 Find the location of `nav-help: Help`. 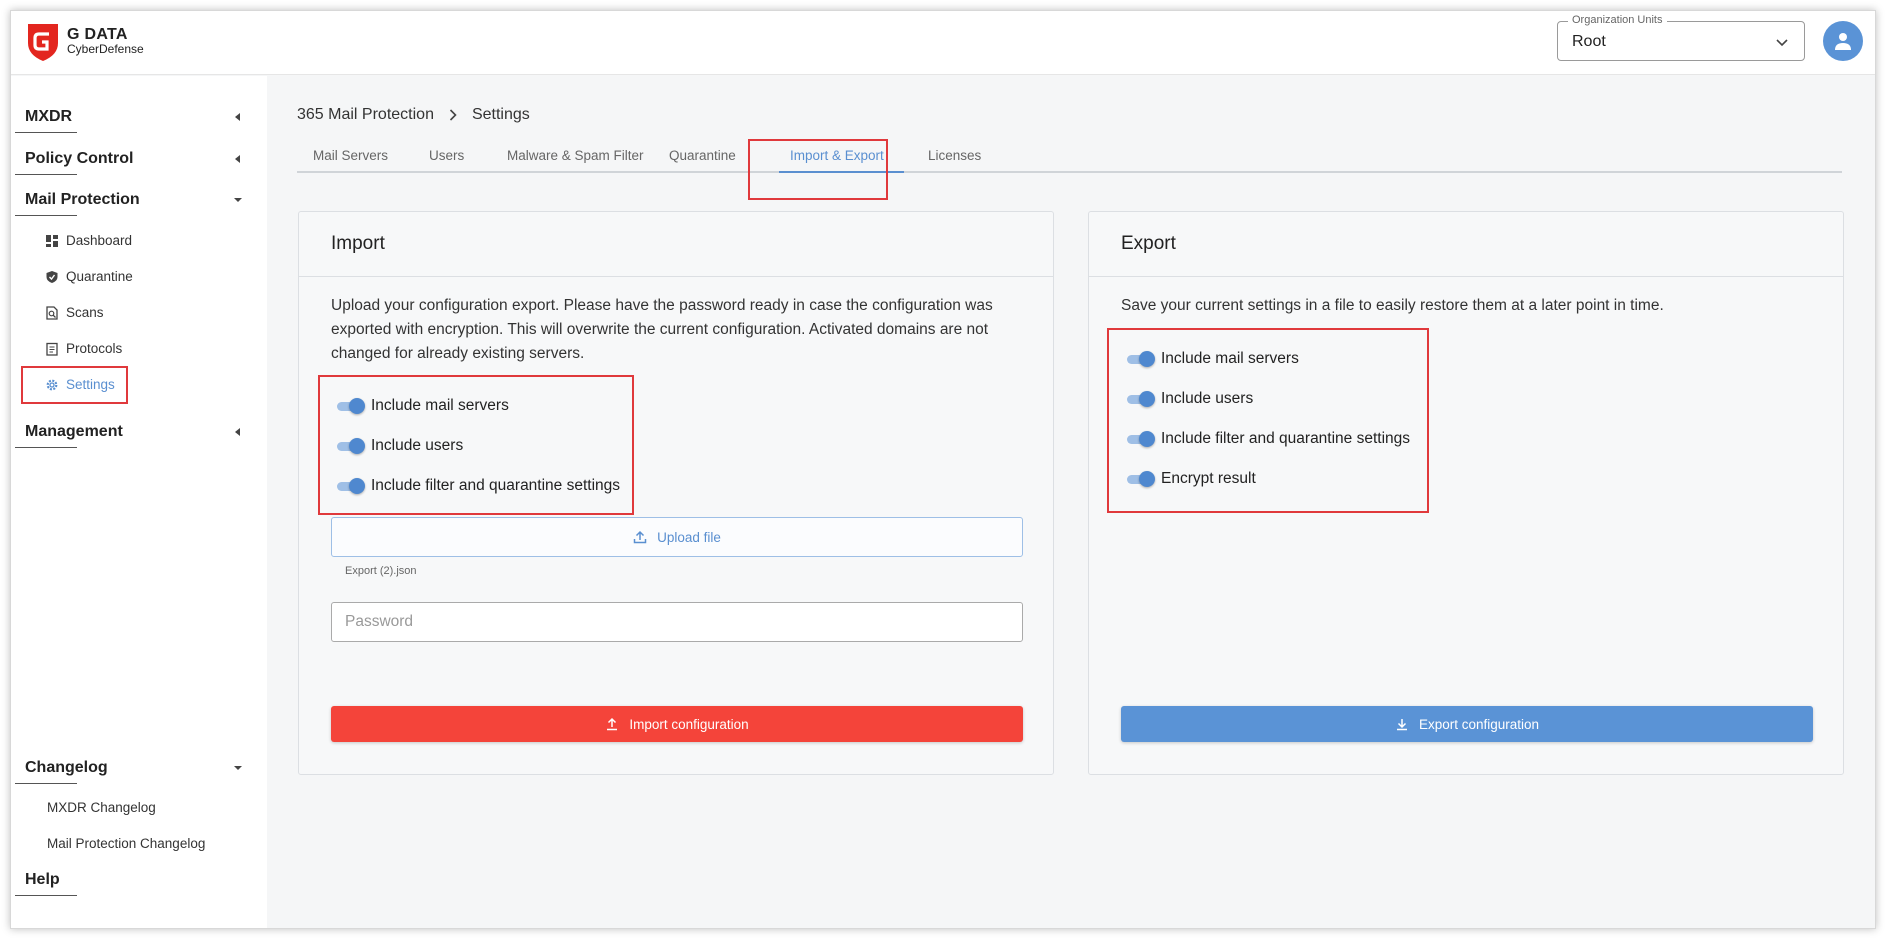

nav-help: Help is located at coordinates (129, 883).